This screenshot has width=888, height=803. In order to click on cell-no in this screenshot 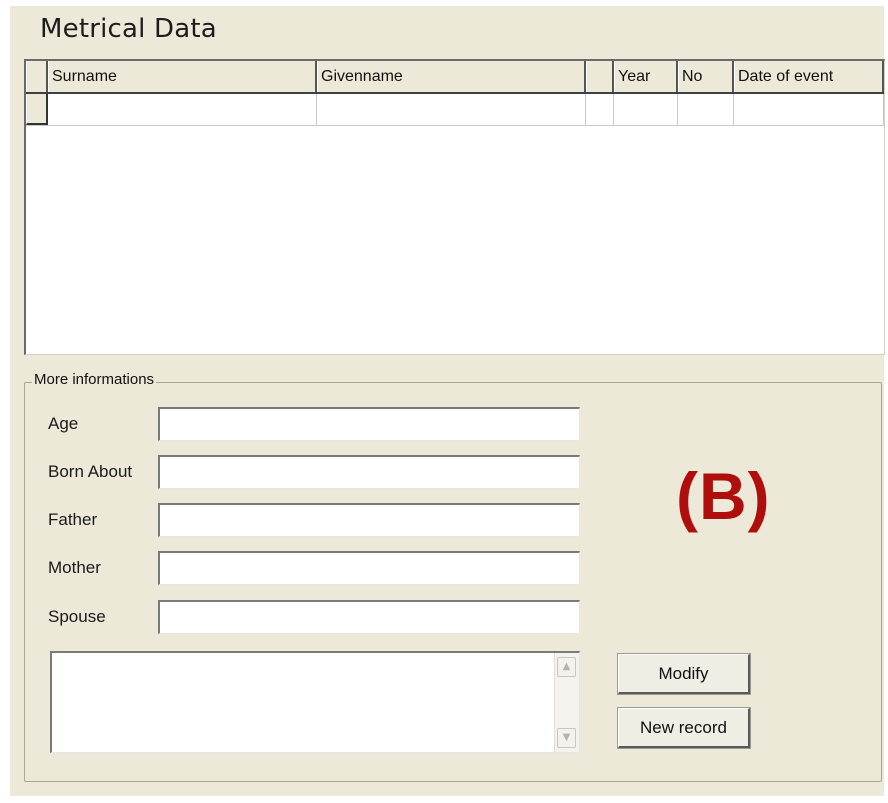, I will do `click(706, 109)`.